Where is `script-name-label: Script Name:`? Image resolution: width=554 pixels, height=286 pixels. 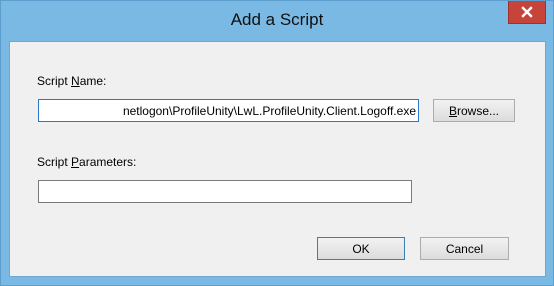 script-name-label: Script Name: is located at coordinates (72, 81).